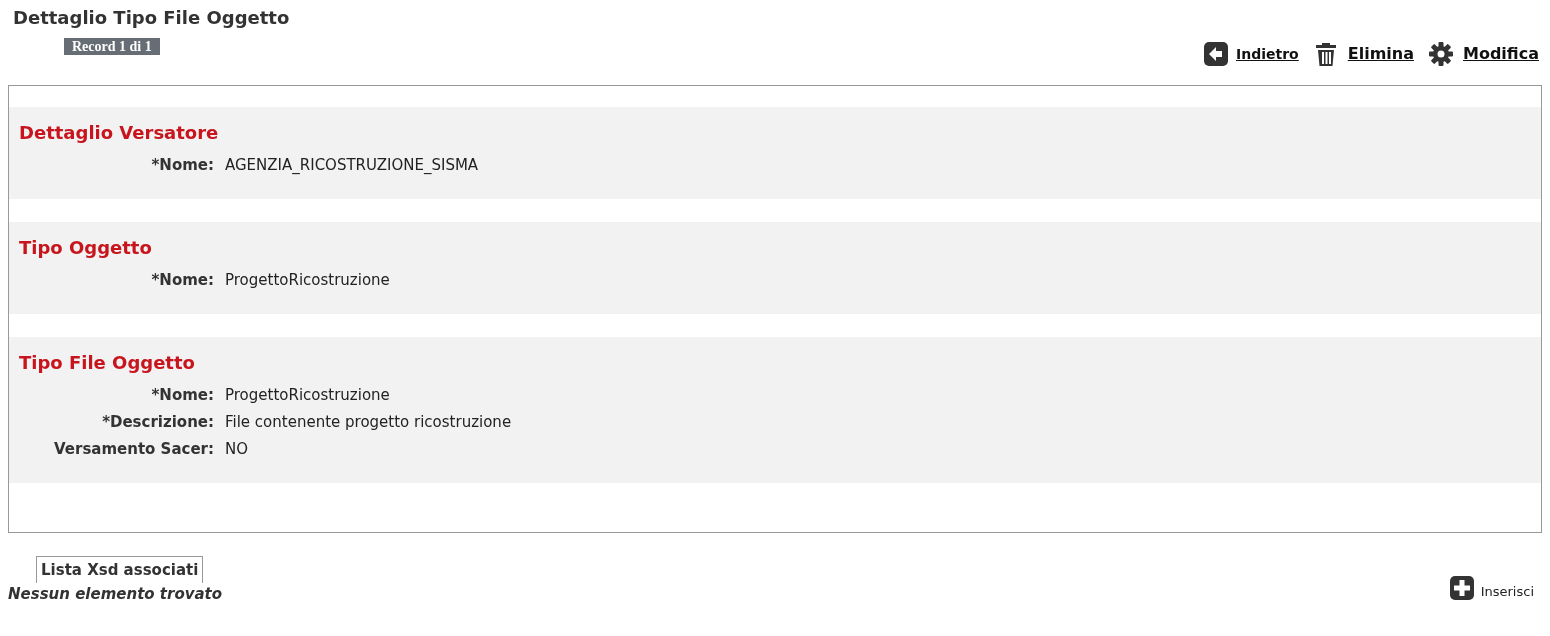 The height and width of the screenshot is (636, 1550). I want to click on field-label: Versamento Sacer:, so click(133, 449).